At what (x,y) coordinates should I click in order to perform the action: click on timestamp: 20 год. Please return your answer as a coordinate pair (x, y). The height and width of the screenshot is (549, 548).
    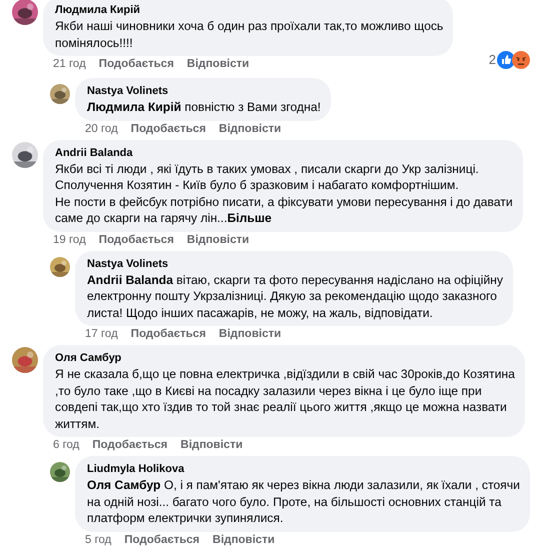
    Looking at the image, I should click on (101, 129).